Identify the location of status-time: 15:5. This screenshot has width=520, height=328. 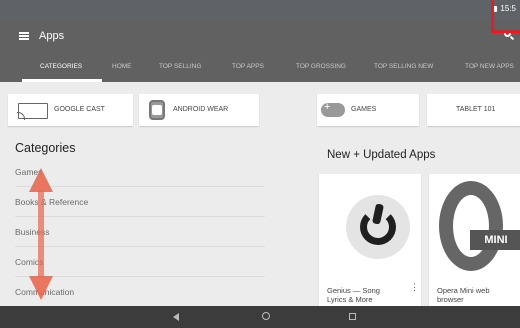
(508, 8).